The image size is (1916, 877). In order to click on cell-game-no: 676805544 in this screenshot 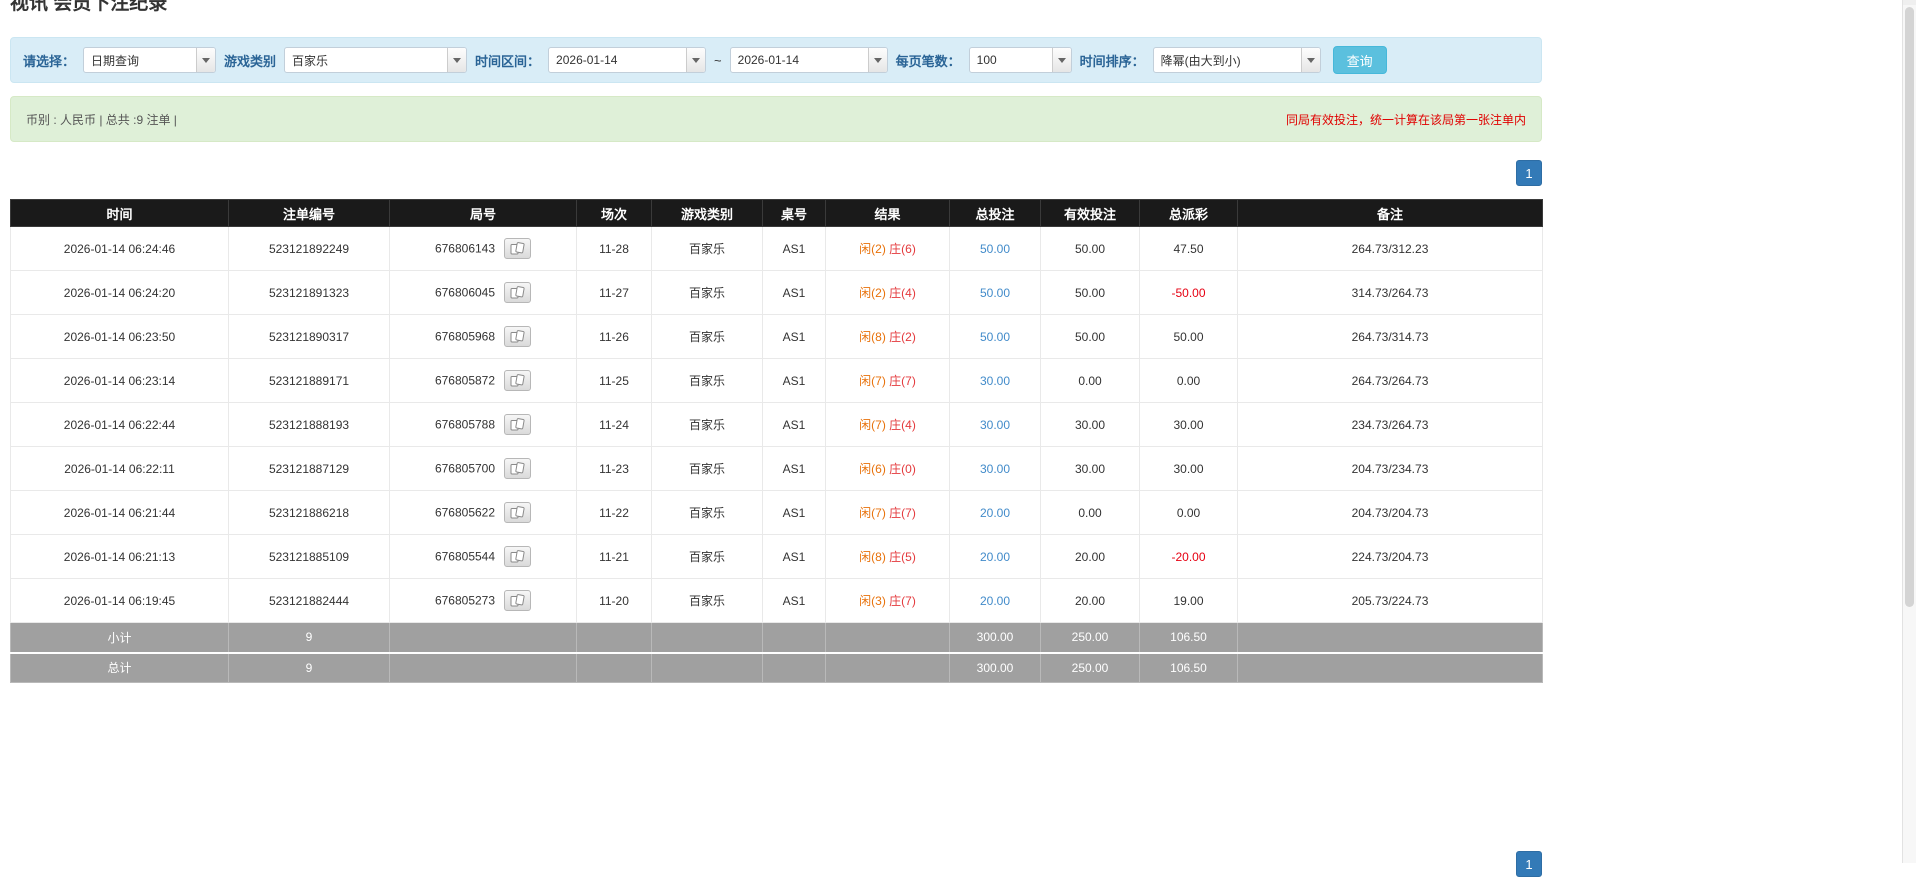, I will do `click(483, 556)`.